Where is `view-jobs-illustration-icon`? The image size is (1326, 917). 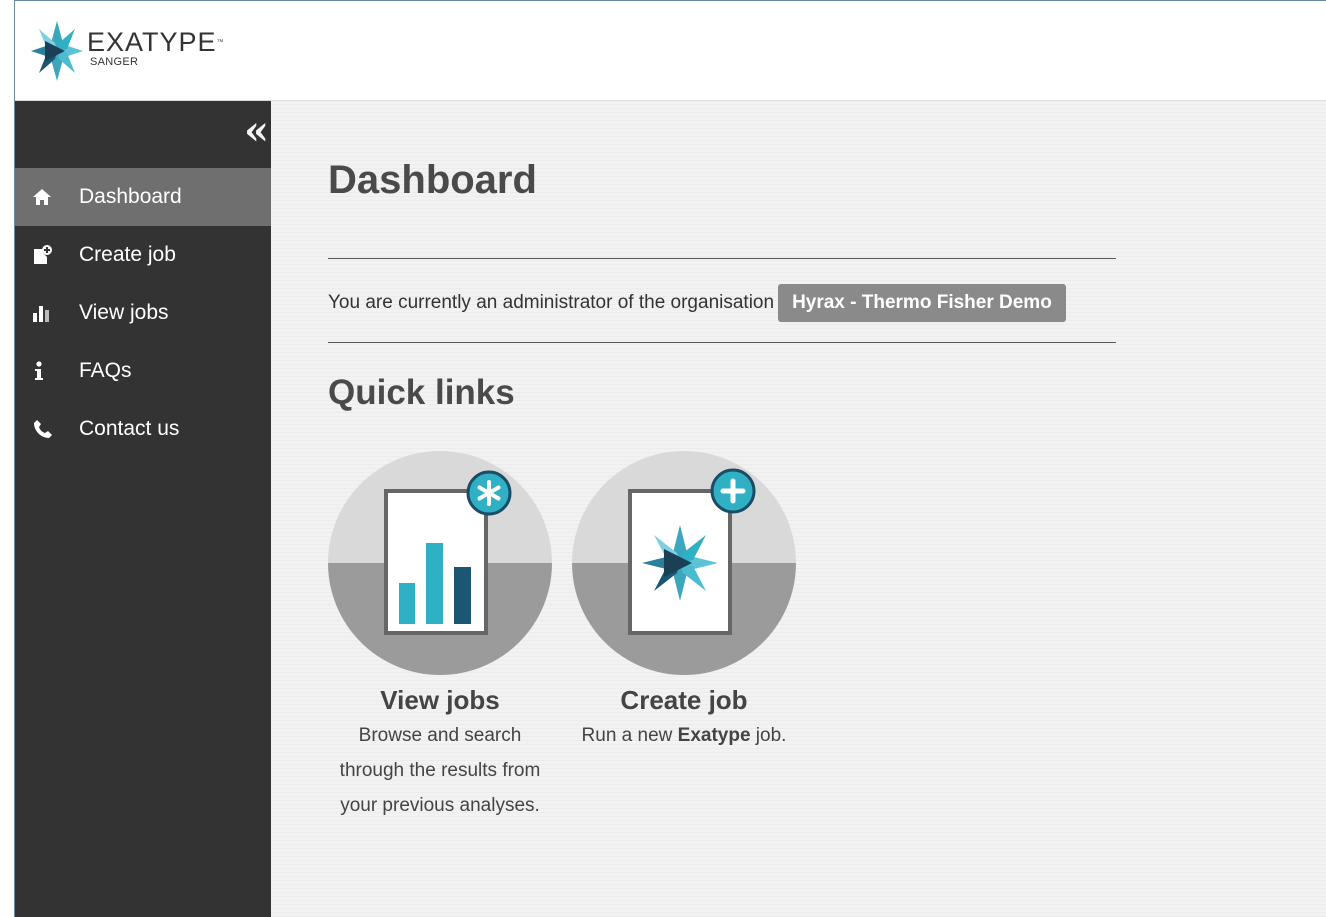 view-jobs-illustration-icon is located at coordinates (440, 563).